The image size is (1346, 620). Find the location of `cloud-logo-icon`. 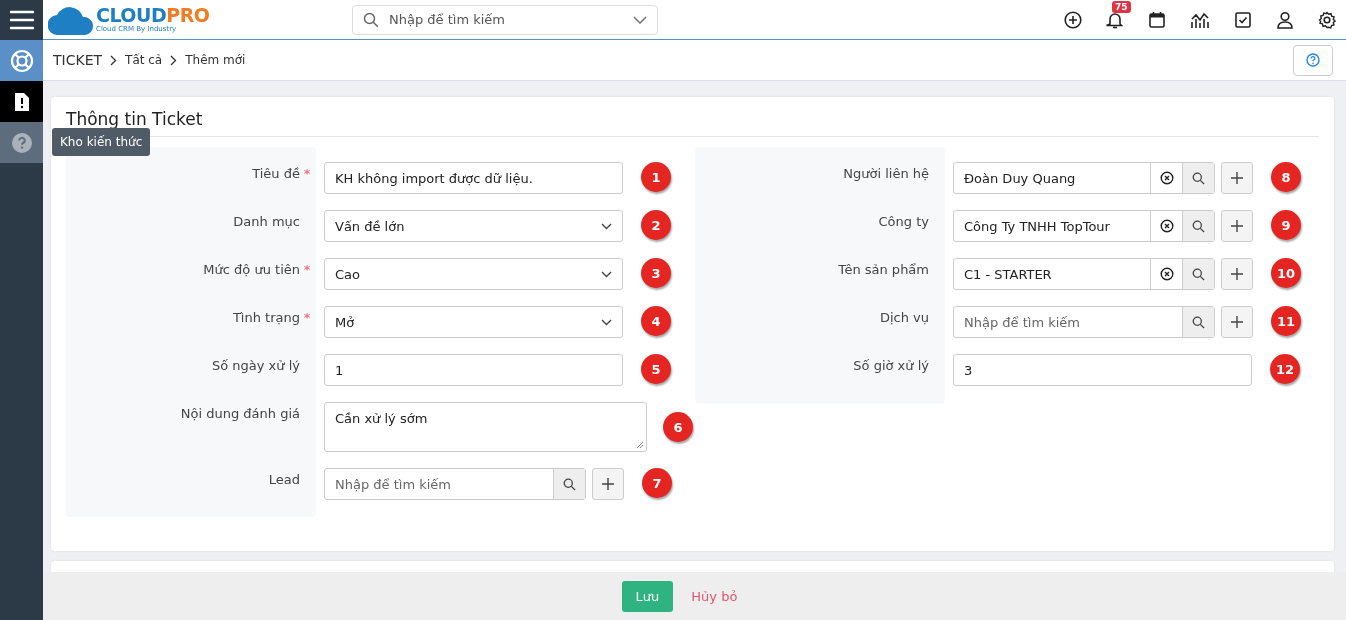

cloud-logo-icon is located at coordinates (71, 19).